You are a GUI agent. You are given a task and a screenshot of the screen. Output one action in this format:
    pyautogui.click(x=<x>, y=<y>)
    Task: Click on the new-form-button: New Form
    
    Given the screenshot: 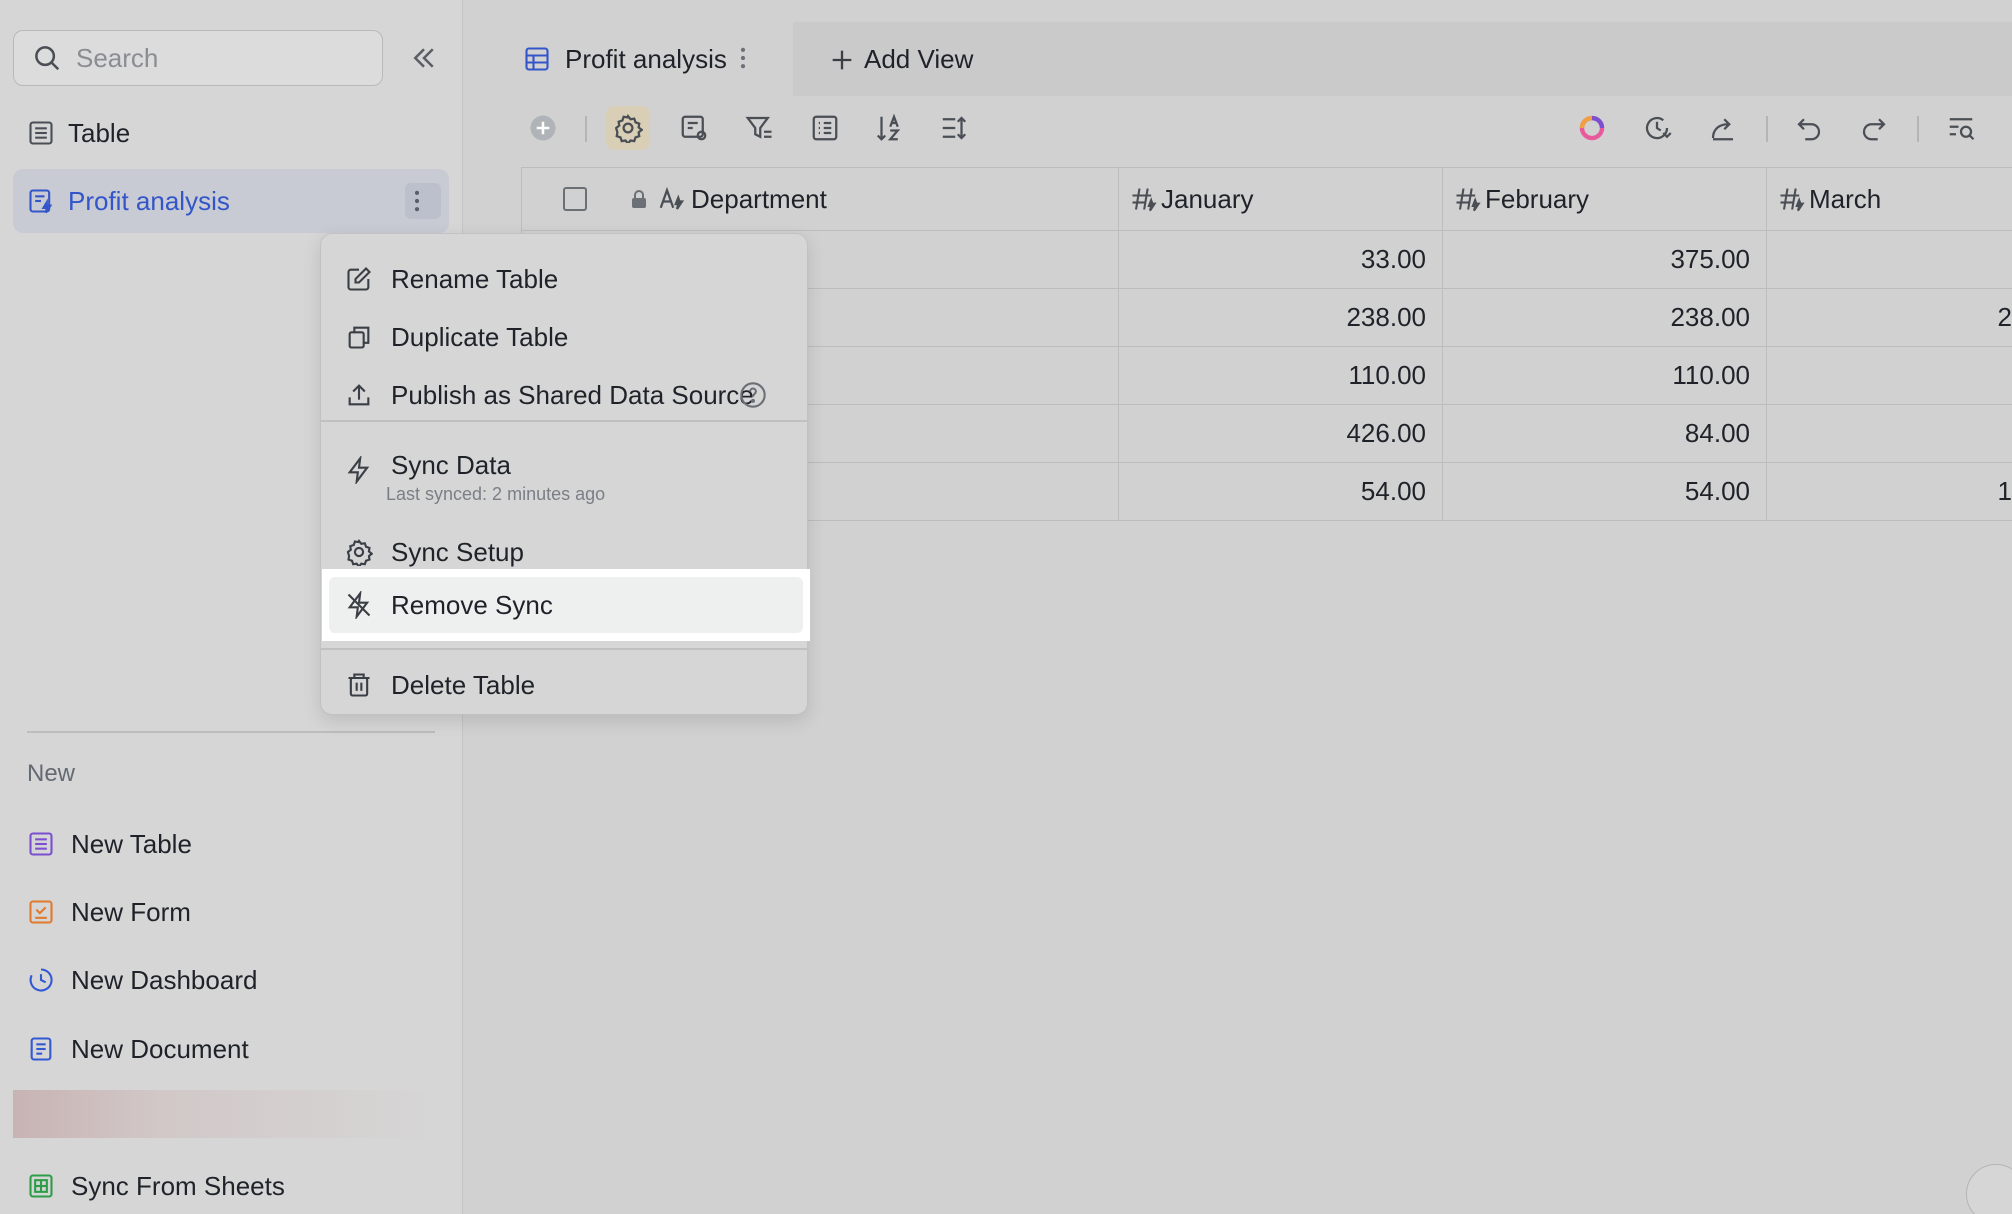 What is the action you would take?
    pyautogui.click(x=109, y=912)
    